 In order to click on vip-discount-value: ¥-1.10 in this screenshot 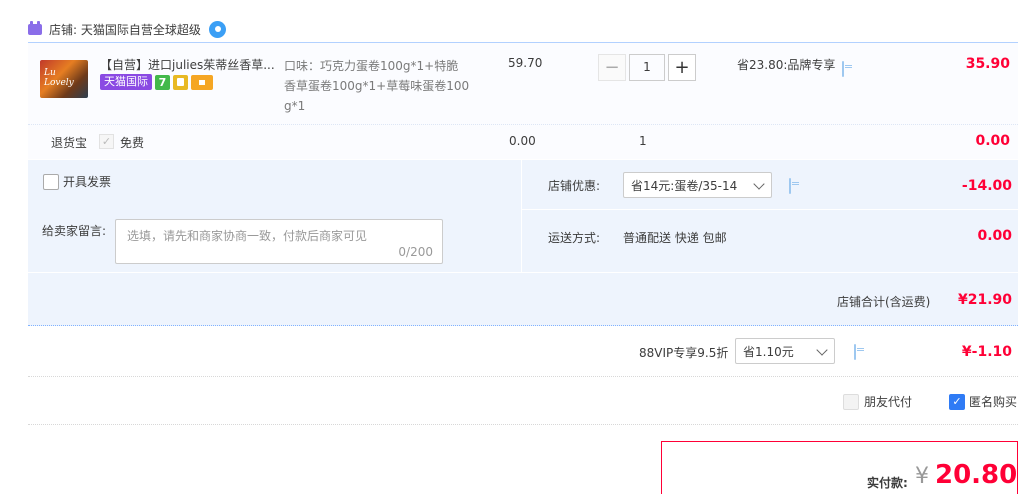, I will do `click(986, 352)`.